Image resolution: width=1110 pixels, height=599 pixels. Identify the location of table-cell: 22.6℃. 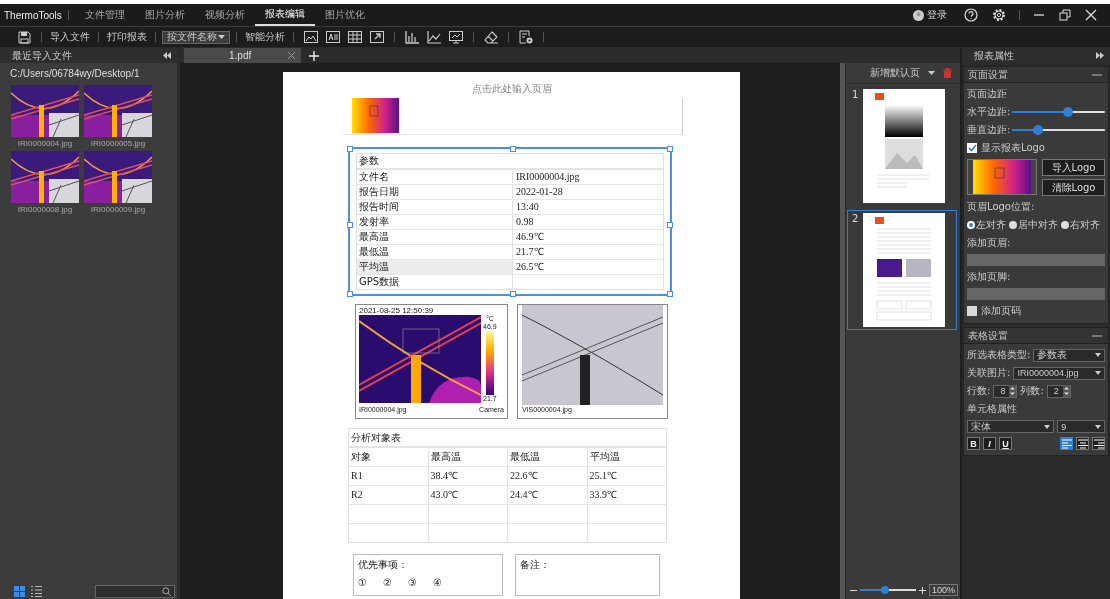
(548, 476).